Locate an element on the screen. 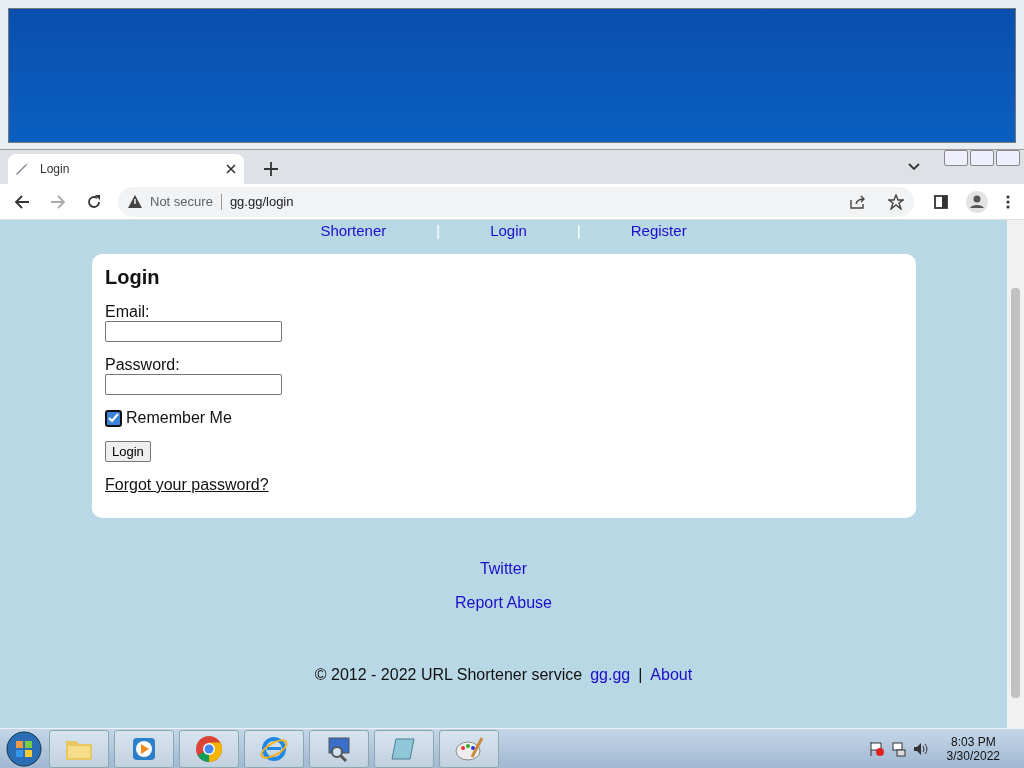  reload-icon is located at coordinates (94, 201).